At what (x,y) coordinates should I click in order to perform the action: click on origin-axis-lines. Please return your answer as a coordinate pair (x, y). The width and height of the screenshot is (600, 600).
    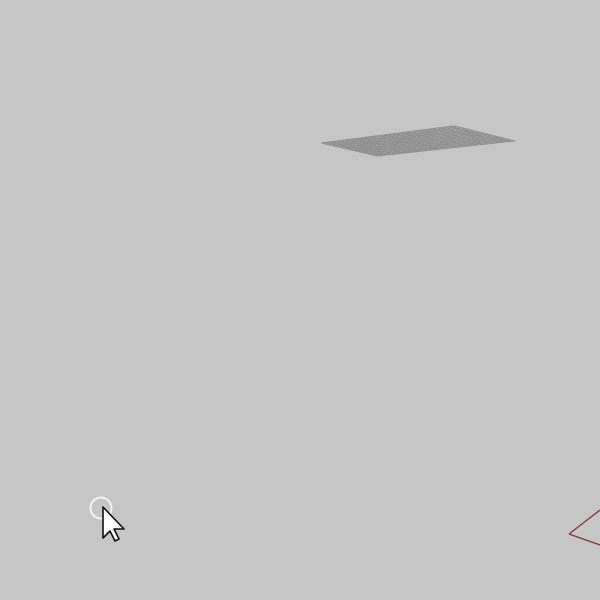
    Looking at the image, I should click on (584, 527).